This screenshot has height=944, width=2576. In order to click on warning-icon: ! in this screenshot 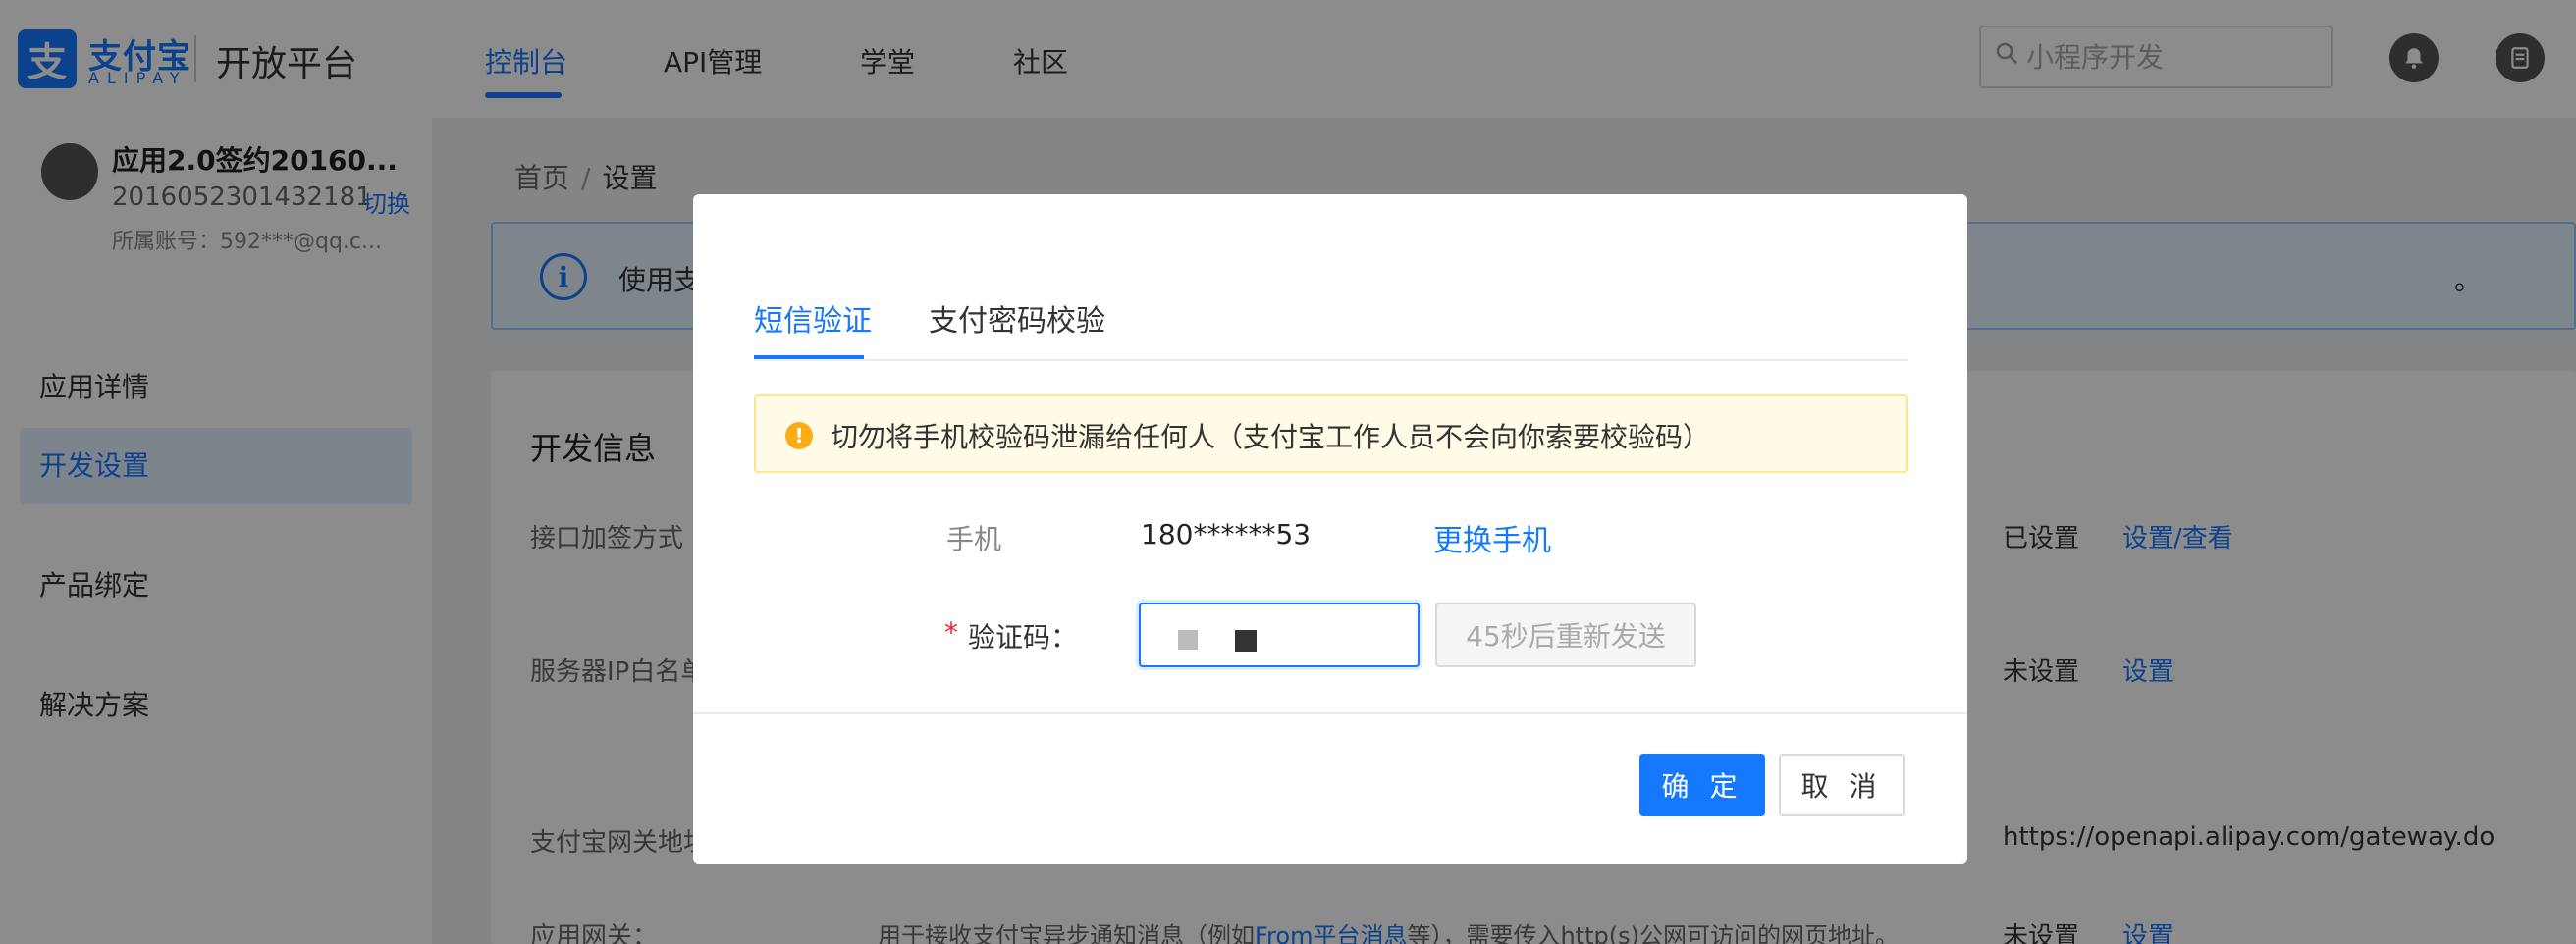, I will do `click(799, 436)`.